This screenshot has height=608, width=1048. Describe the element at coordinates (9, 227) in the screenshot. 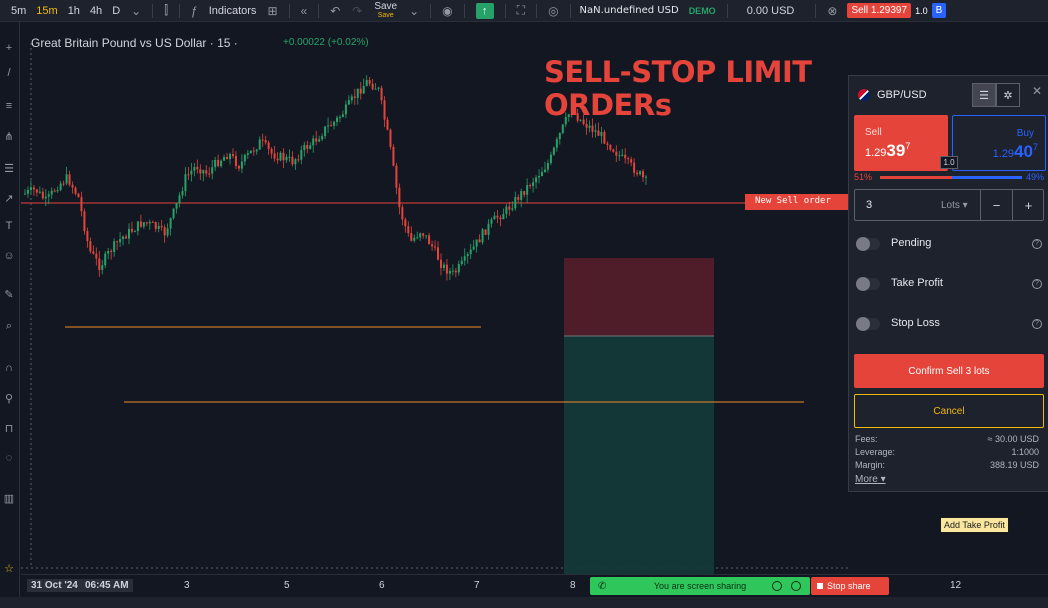

I see `text-icon: T` at that location.